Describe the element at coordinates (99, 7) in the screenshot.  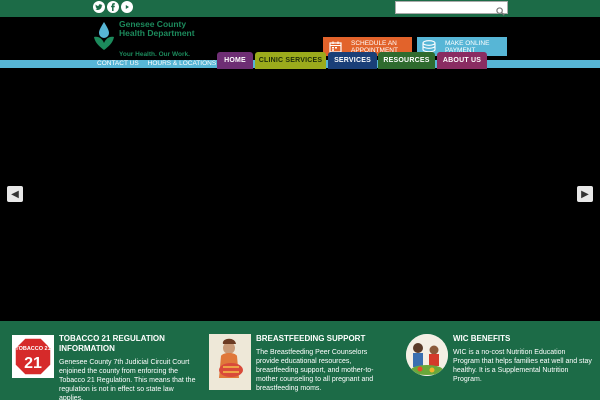
I see `twitter-icon` at that location.